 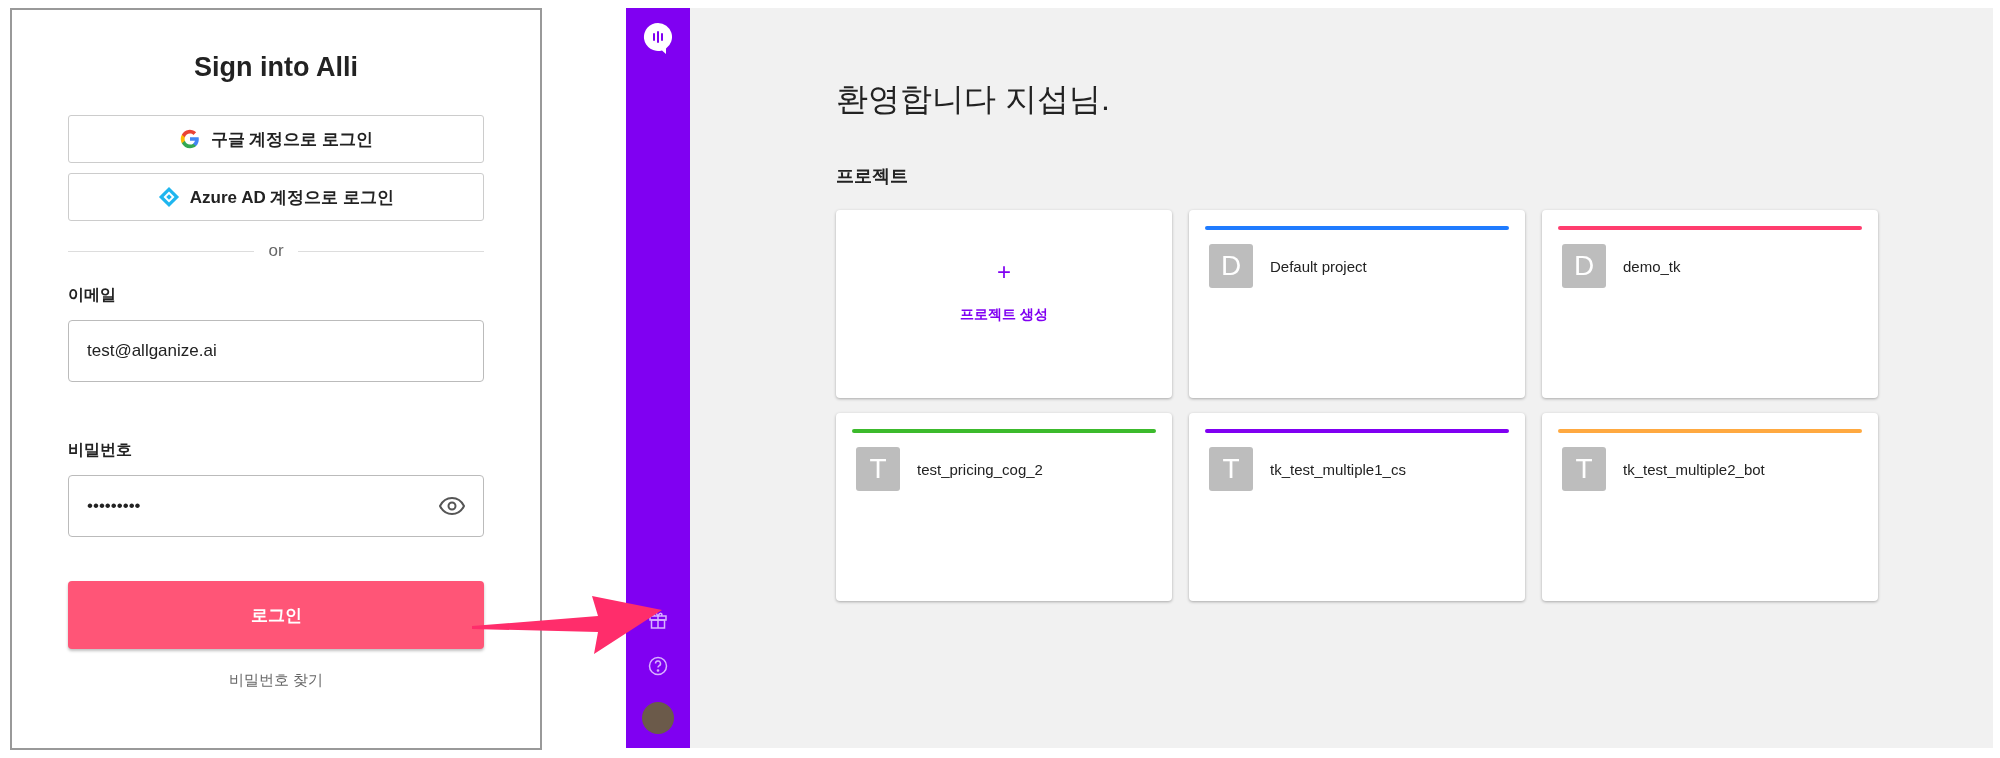 What do you see at coordinates (658, 666) in the screenshot?
I see `help-icon` at bounding box center [658, 666].